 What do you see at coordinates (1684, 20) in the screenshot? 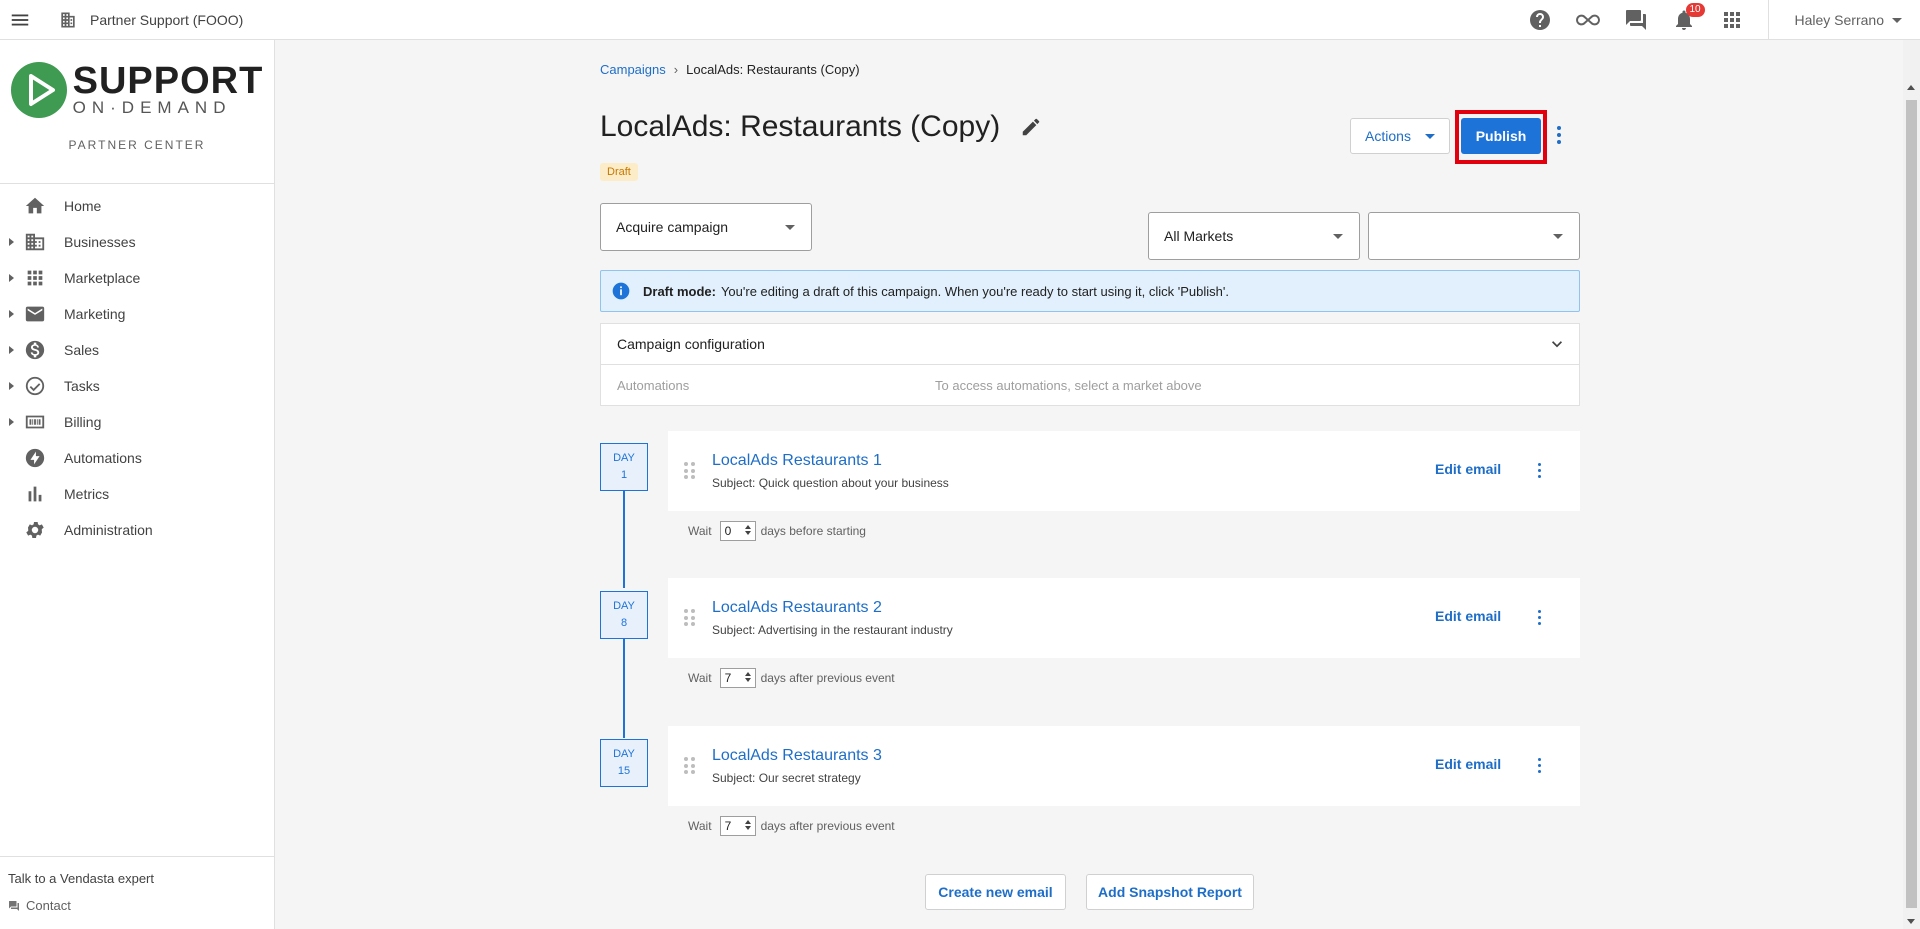
I see `bell-icon: 10` at bounding box center [1684, 20].